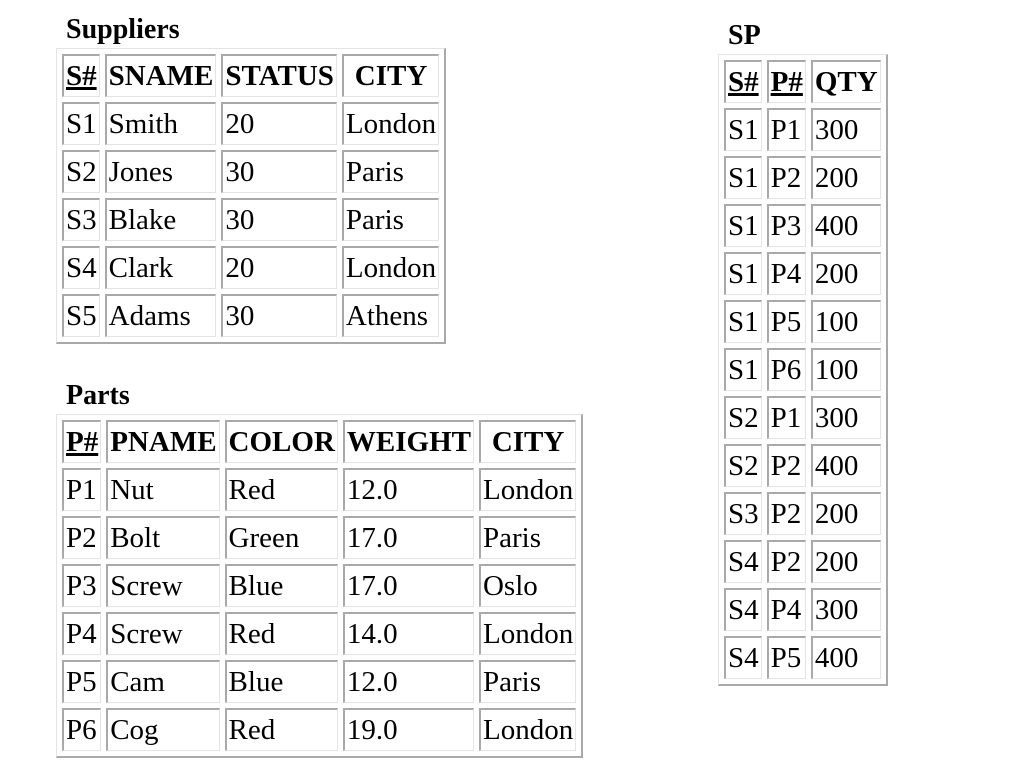 The image size is (1024, 764). I want to click on header-row: P# PNAME COLOR WEIGHT CITY, so click(319, 441).